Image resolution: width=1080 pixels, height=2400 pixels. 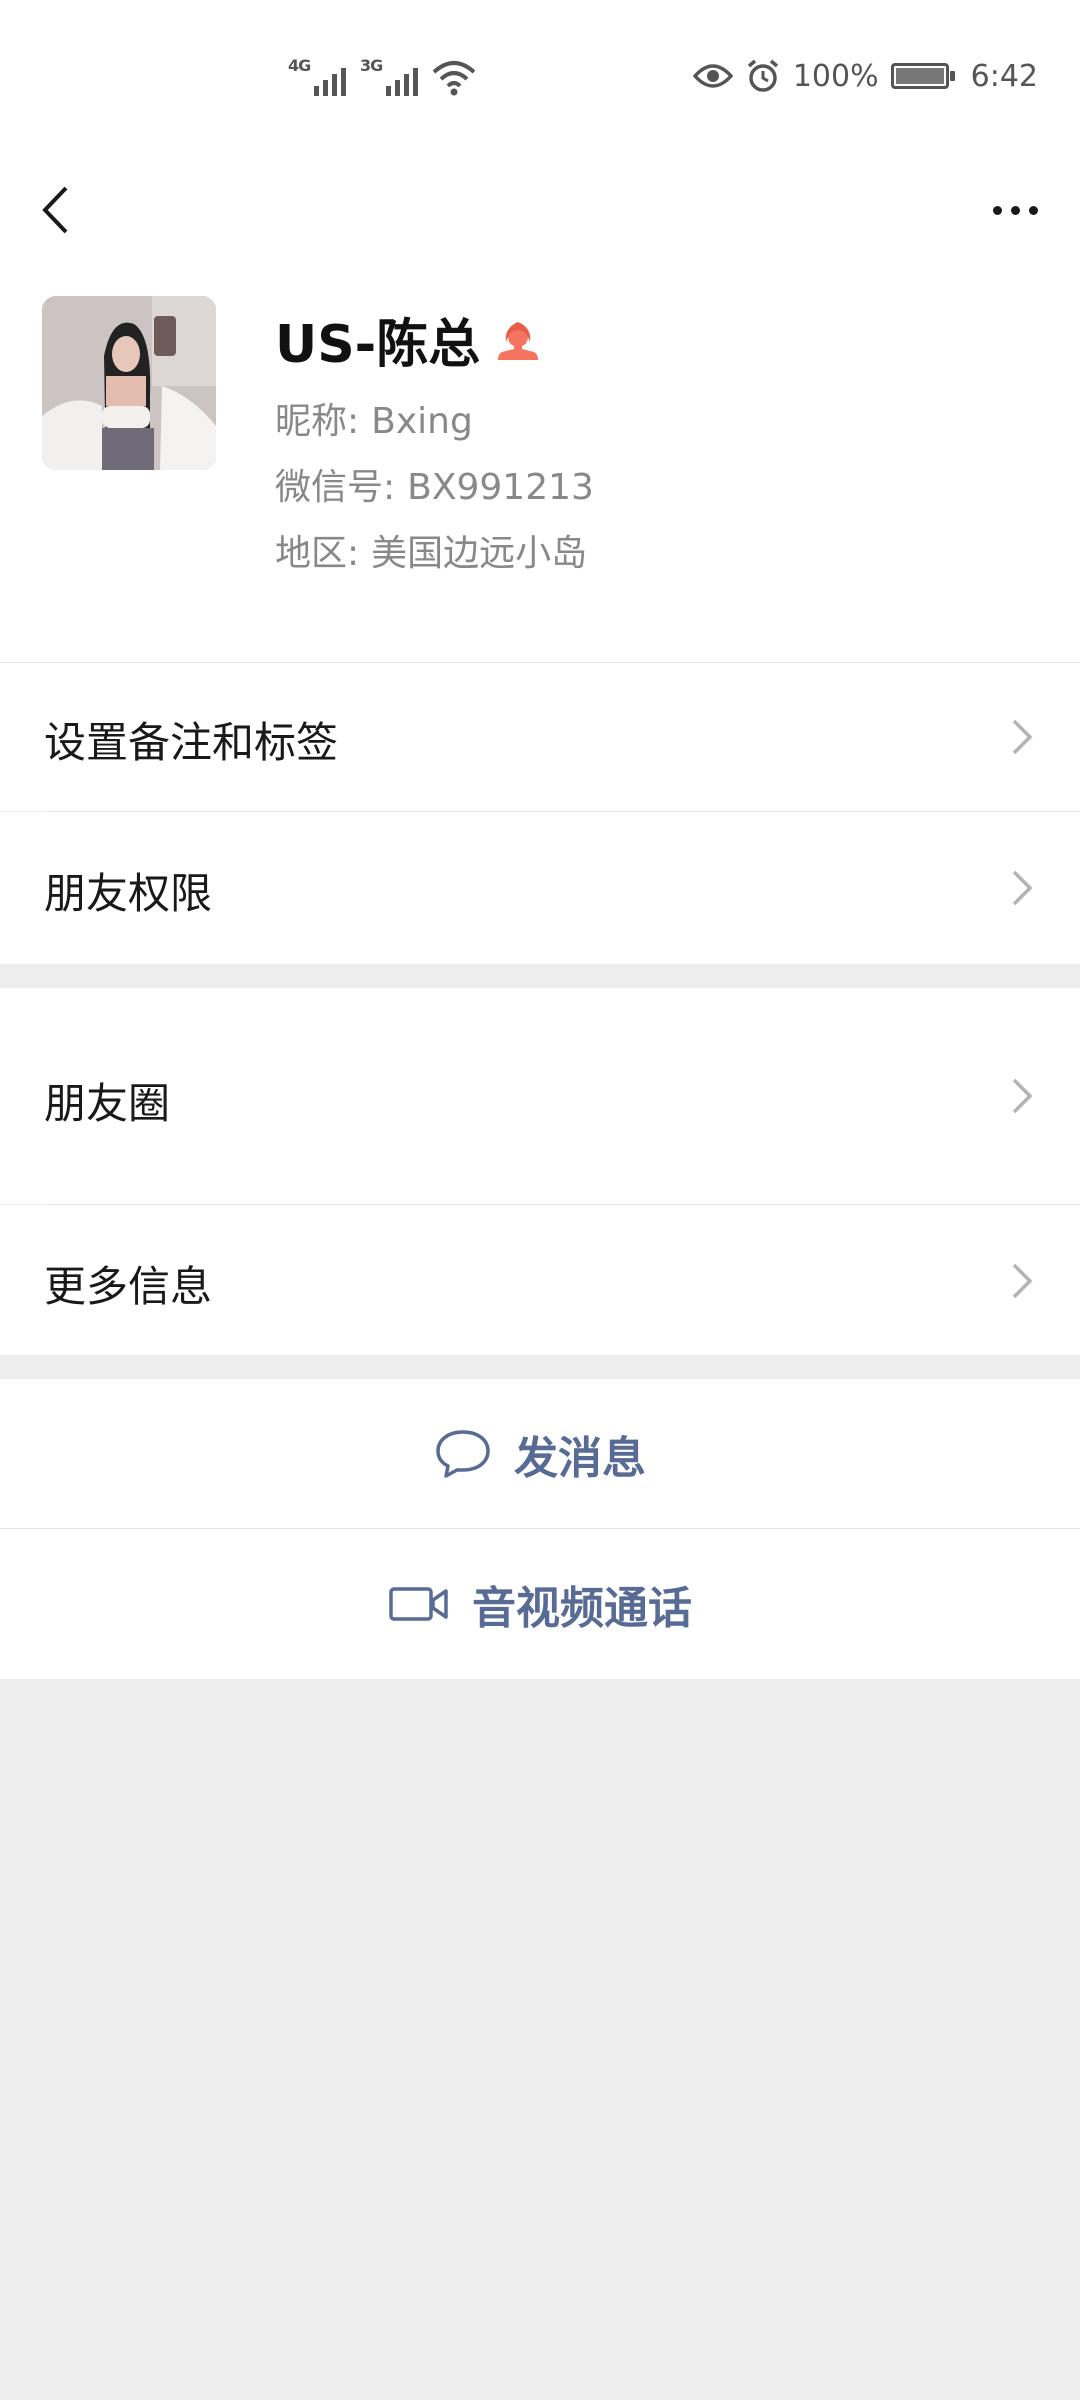 I want to click on more-info-item: 更多信息, so click(x=540, y=1280).